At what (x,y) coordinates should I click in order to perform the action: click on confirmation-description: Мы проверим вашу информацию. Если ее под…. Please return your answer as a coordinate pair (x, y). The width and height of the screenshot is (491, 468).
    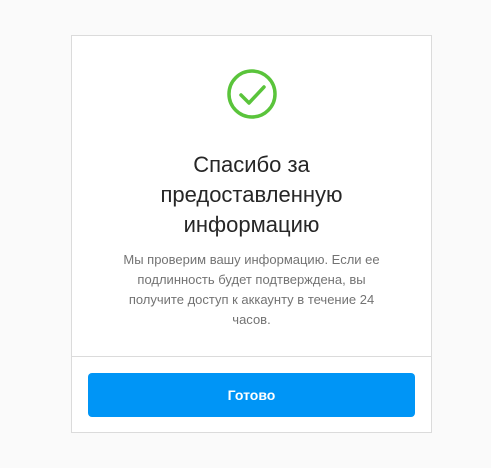
    Looking at the image, I should click on (251, 289).